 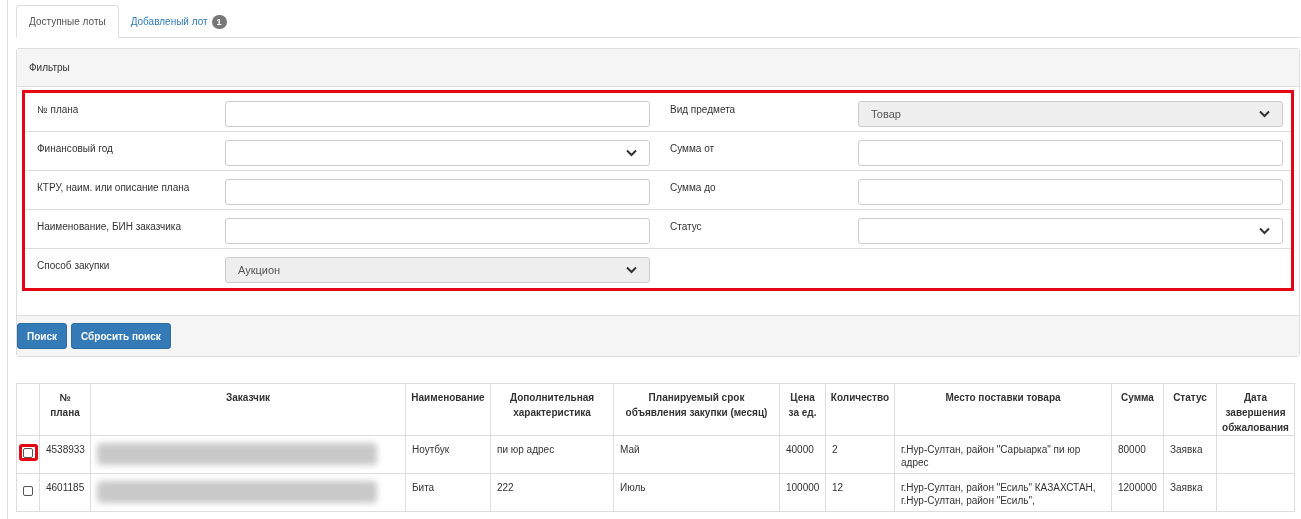 What do you see at coordinates (67, 21) in the screenshot?
I see `tab: Доступные лоты` at bounding box center [67, 21].